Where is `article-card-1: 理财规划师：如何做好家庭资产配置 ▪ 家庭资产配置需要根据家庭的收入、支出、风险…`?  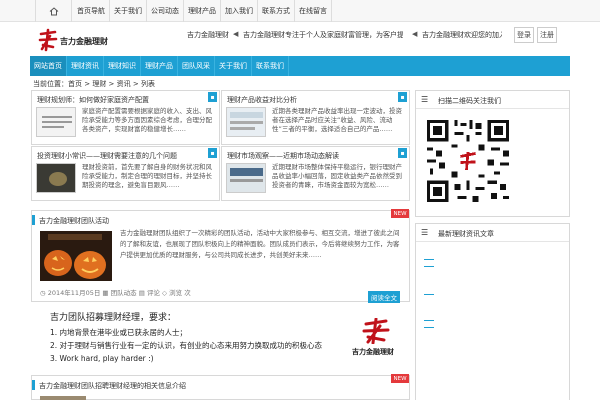
article-card-1: 理财规划师：如何做好家庭资产配置 ▪ 家庭资产配置需要根据家庭的收入、支出、风险… is located at coordinates (125, 117).